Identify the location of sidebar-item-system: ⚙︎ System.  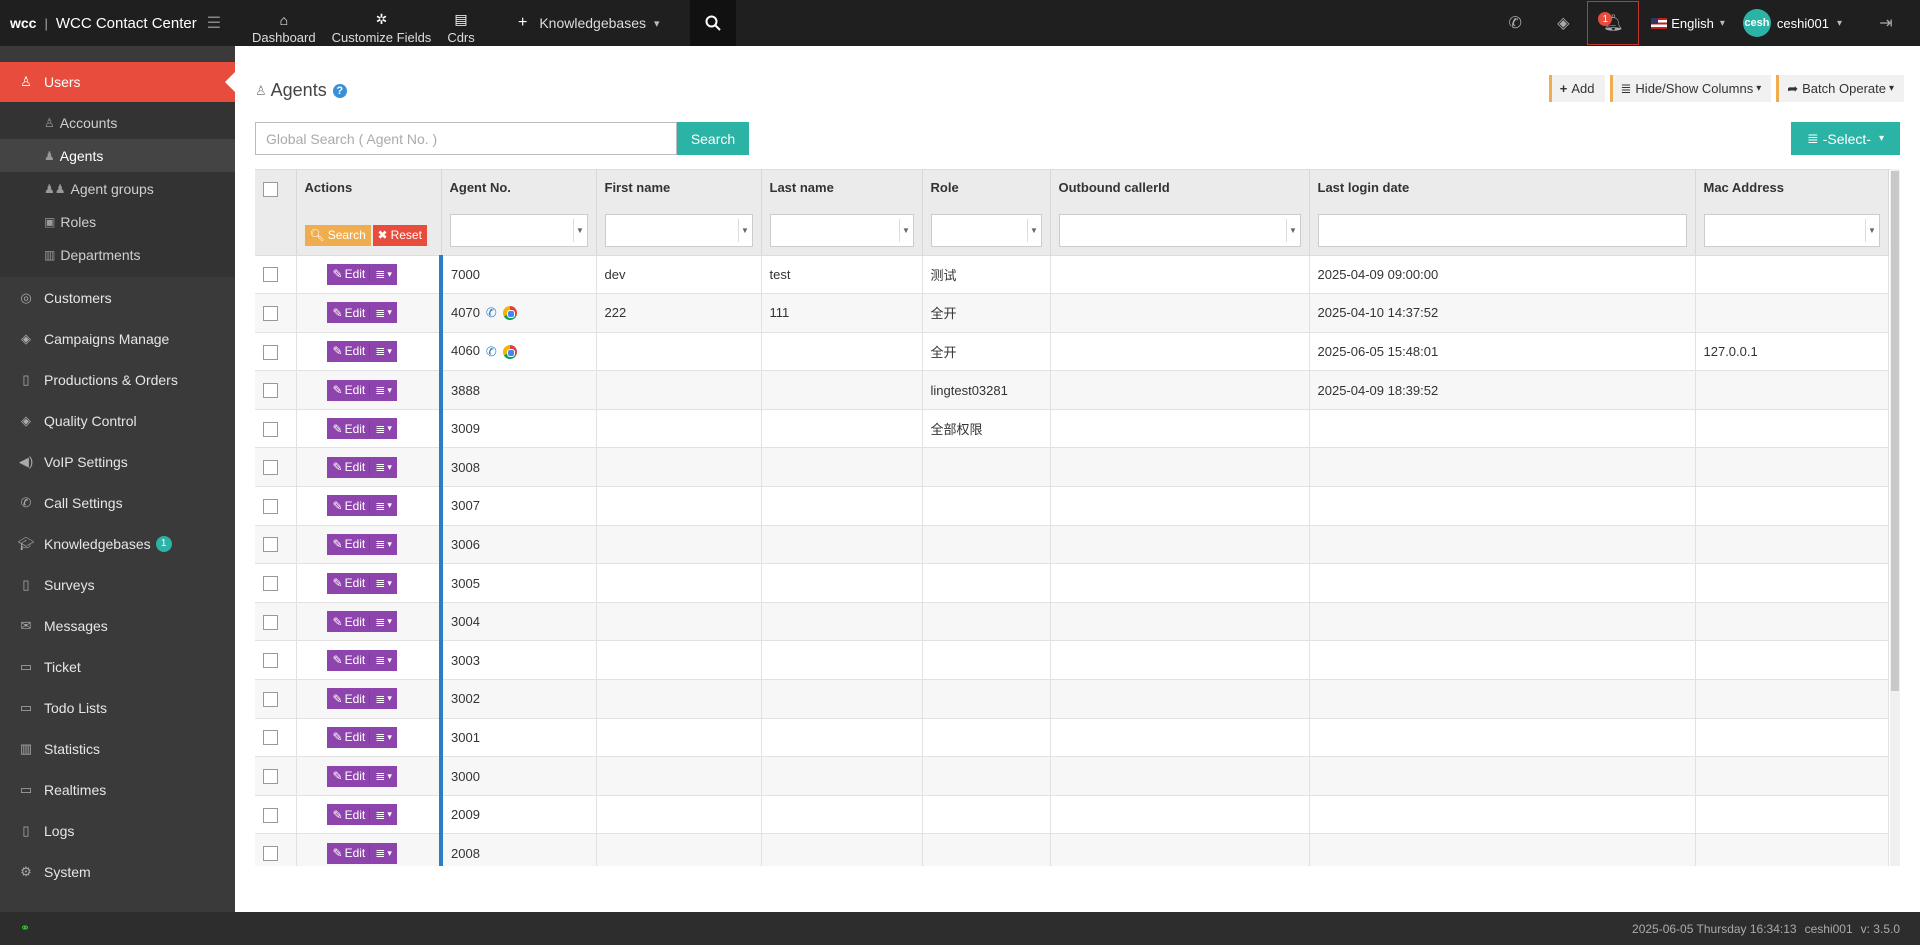
(117, 871).